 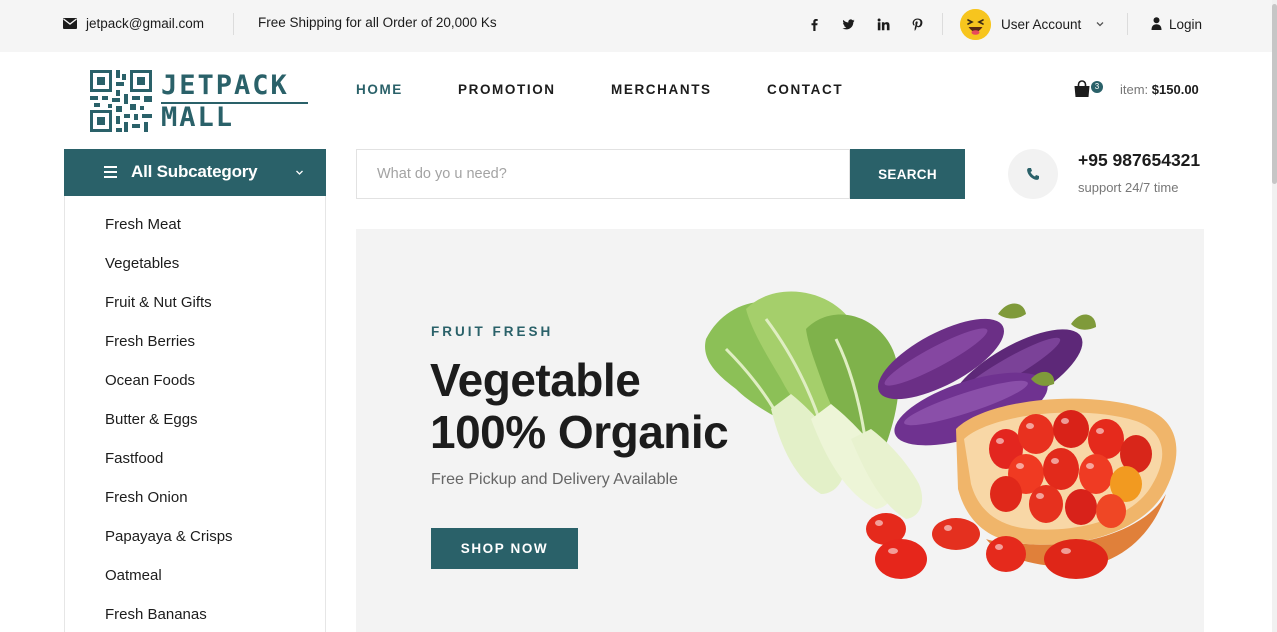 I want to click on user-icon, so click(x=1156, y=23).